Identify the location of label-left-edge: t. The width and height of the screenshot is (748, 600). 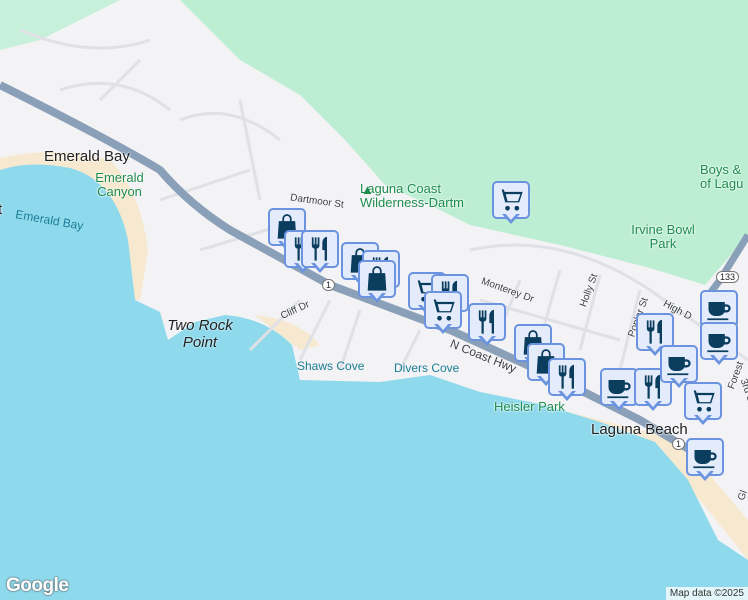
(1, 209).